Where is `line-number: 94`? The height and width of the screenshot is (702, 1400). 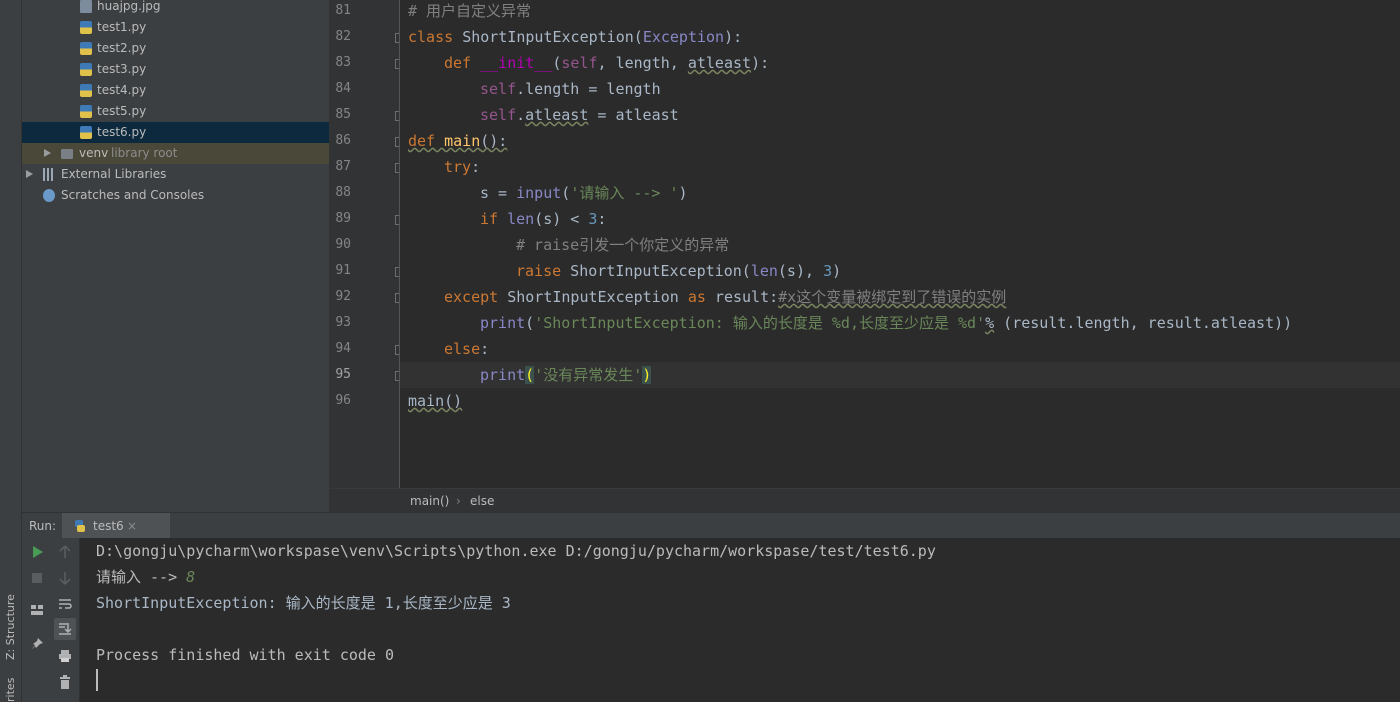
line-number: 94 is located at coordinates (343, 348).